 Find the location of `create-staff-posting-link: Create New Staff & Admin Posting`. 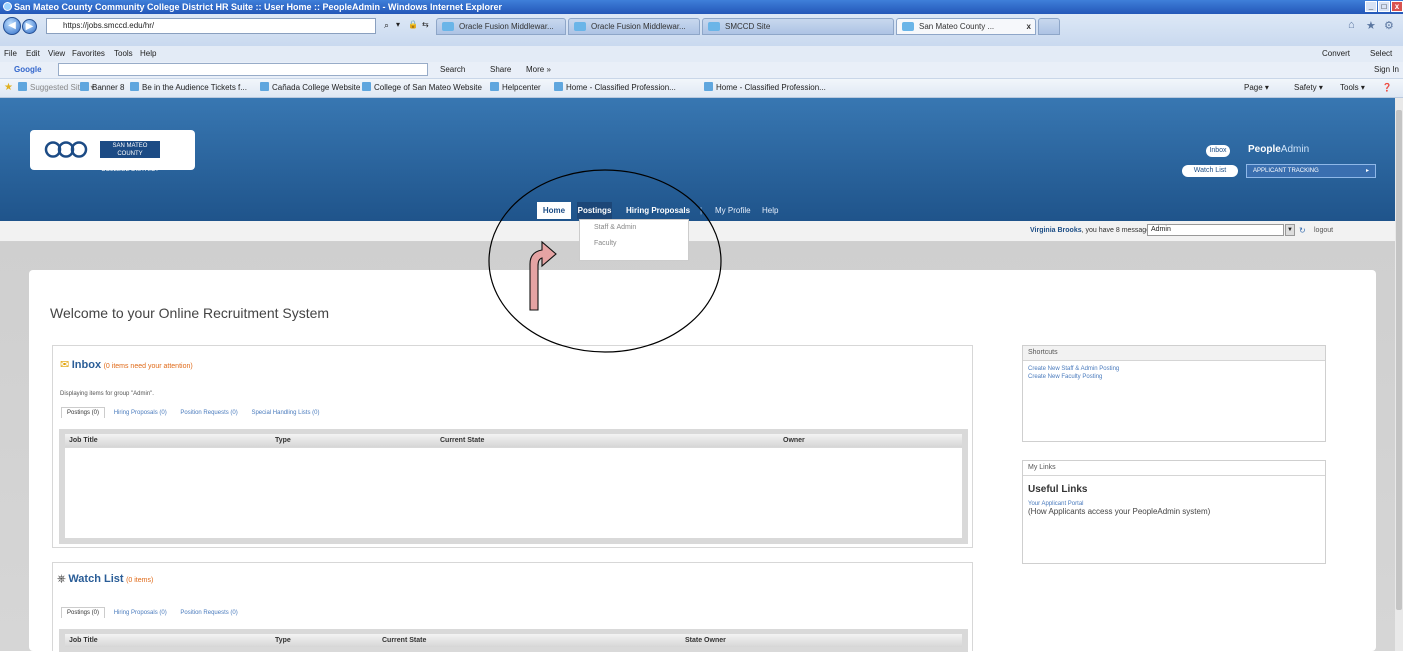

create-staff-posting-link: Create New Staff & Admin Posting is located at coordinates (1174, 369).